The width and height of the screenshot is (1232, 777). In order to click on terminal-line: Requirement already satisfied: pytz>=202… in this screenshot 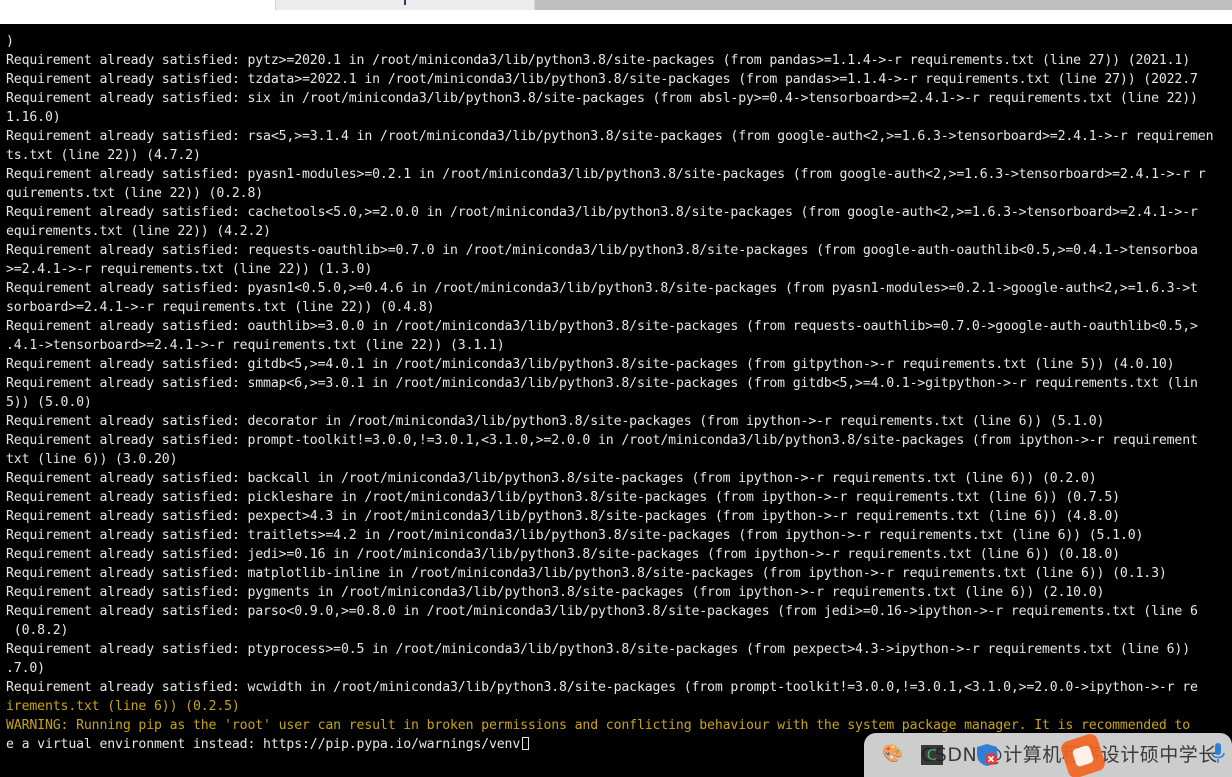, I will do `click(598, 60)`.